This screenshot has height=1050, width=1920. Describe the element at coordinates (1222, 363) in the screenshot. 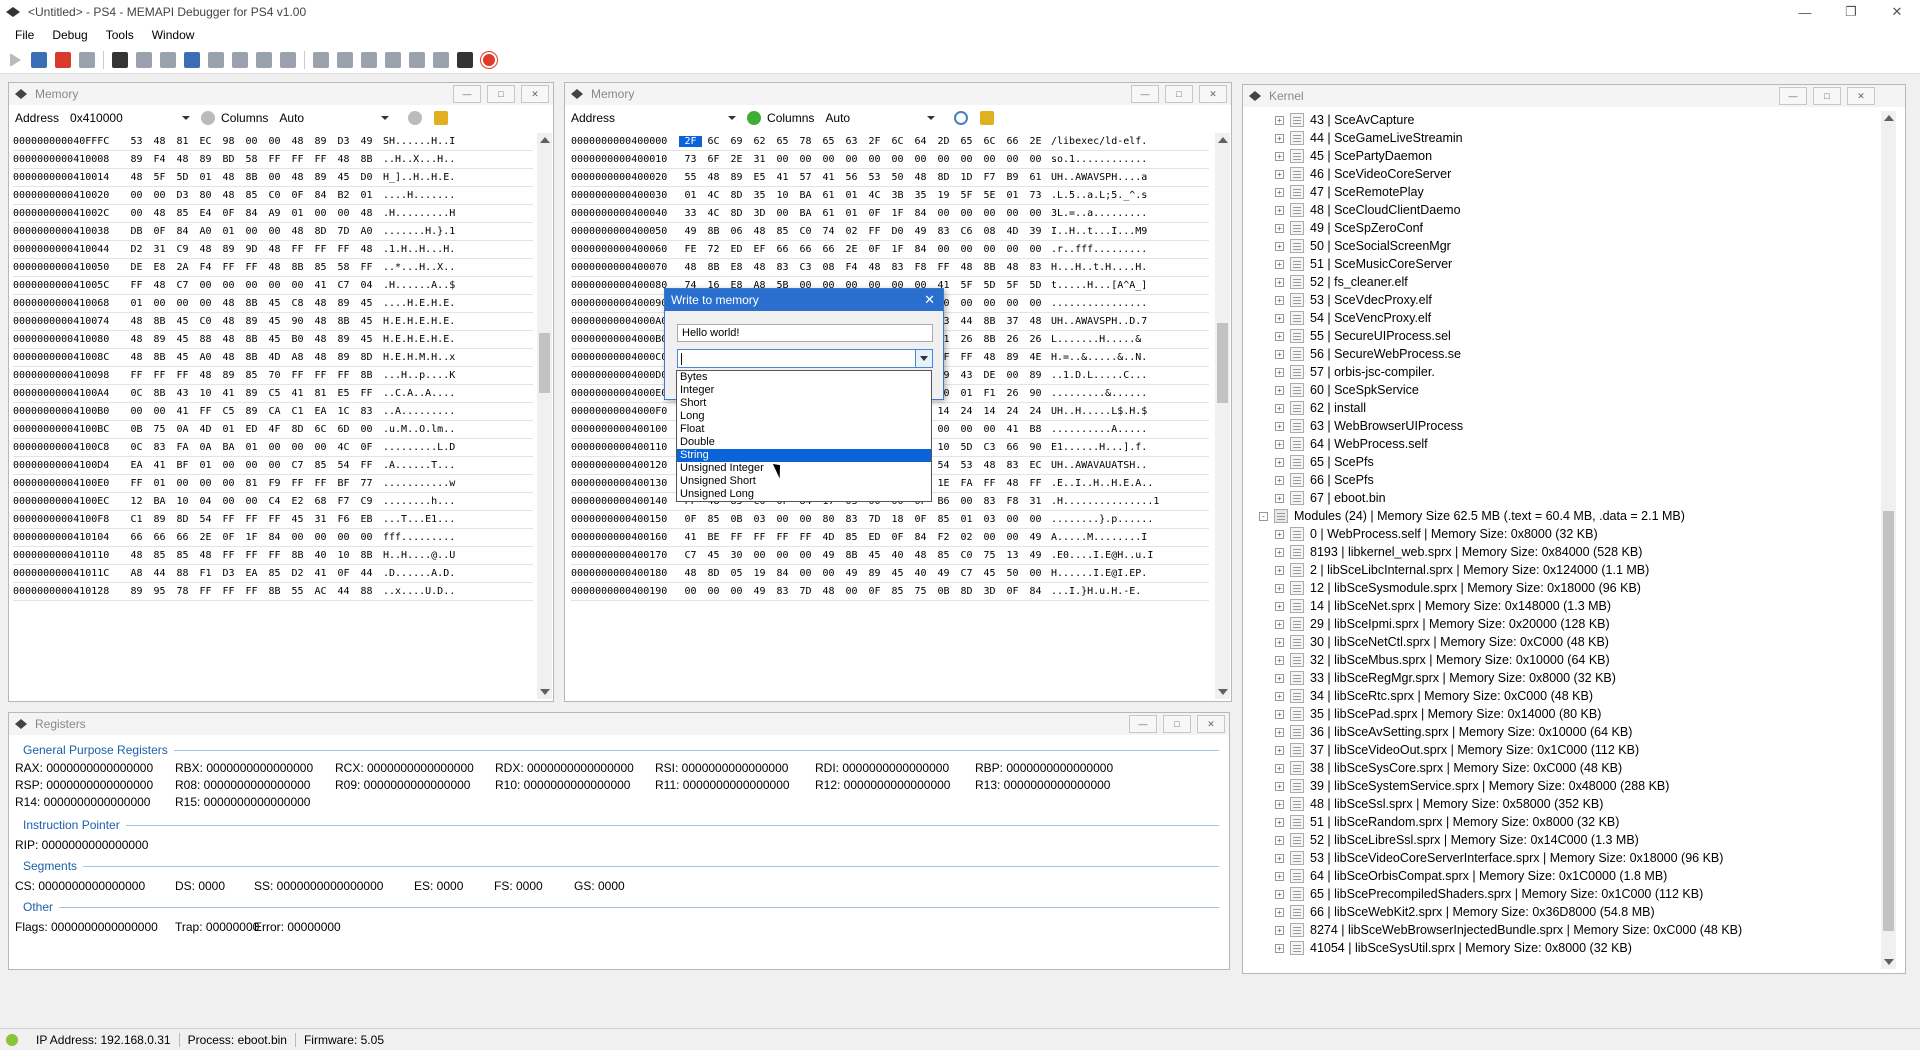

I see `scroll-thumb` at that location.